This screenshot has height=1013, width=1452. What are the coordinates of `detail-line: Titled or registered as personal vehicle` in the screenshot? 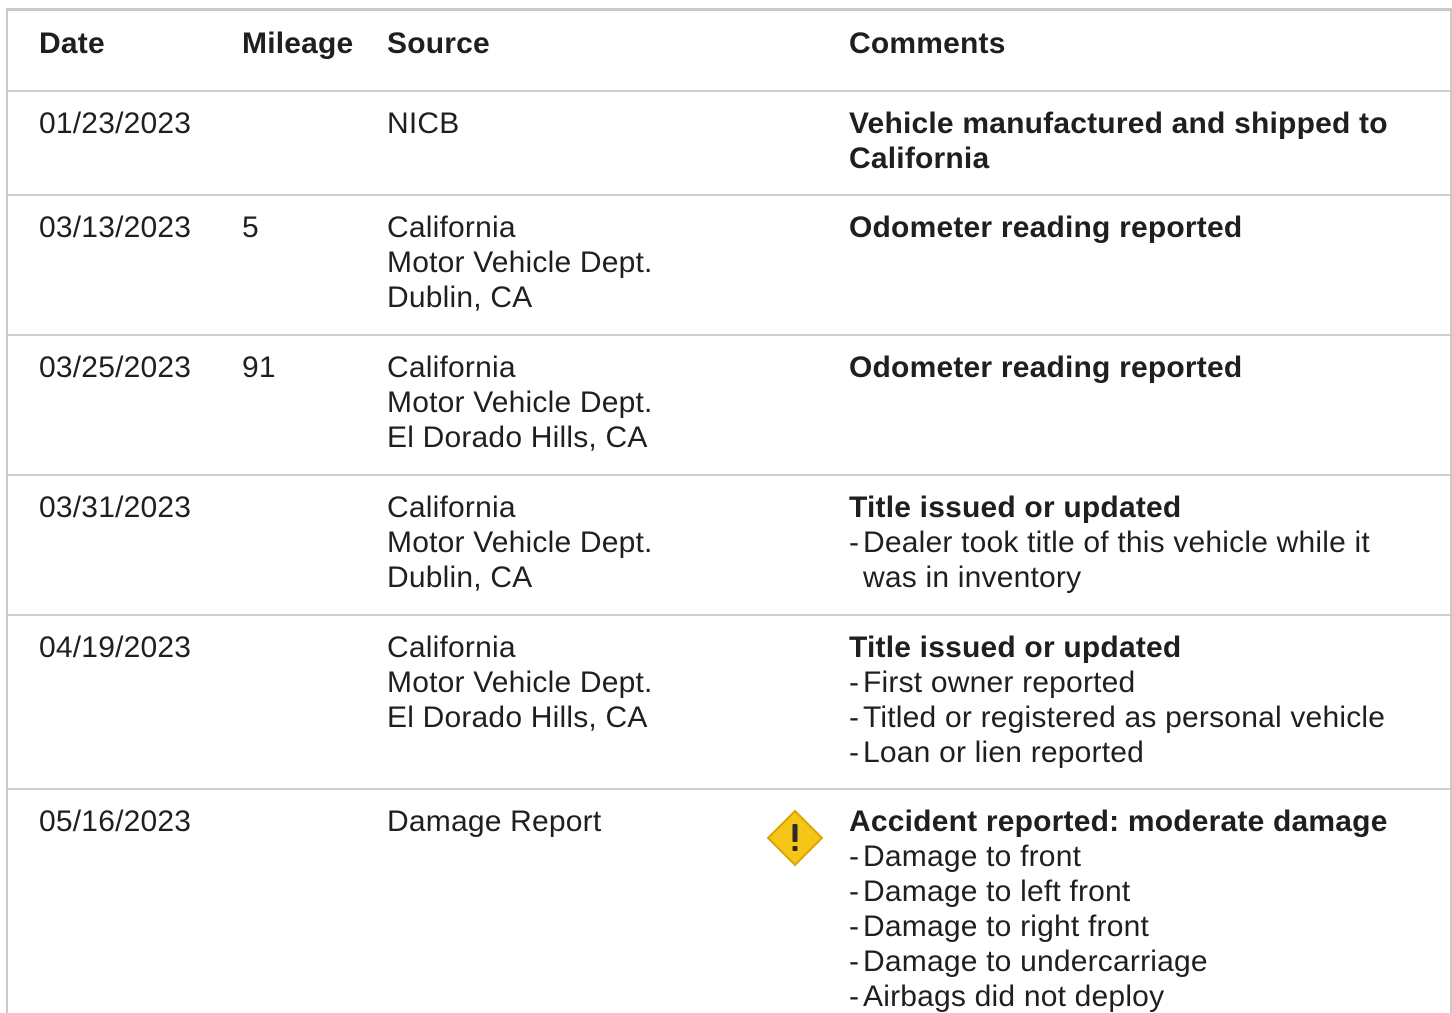 It's located at (1124, 717).